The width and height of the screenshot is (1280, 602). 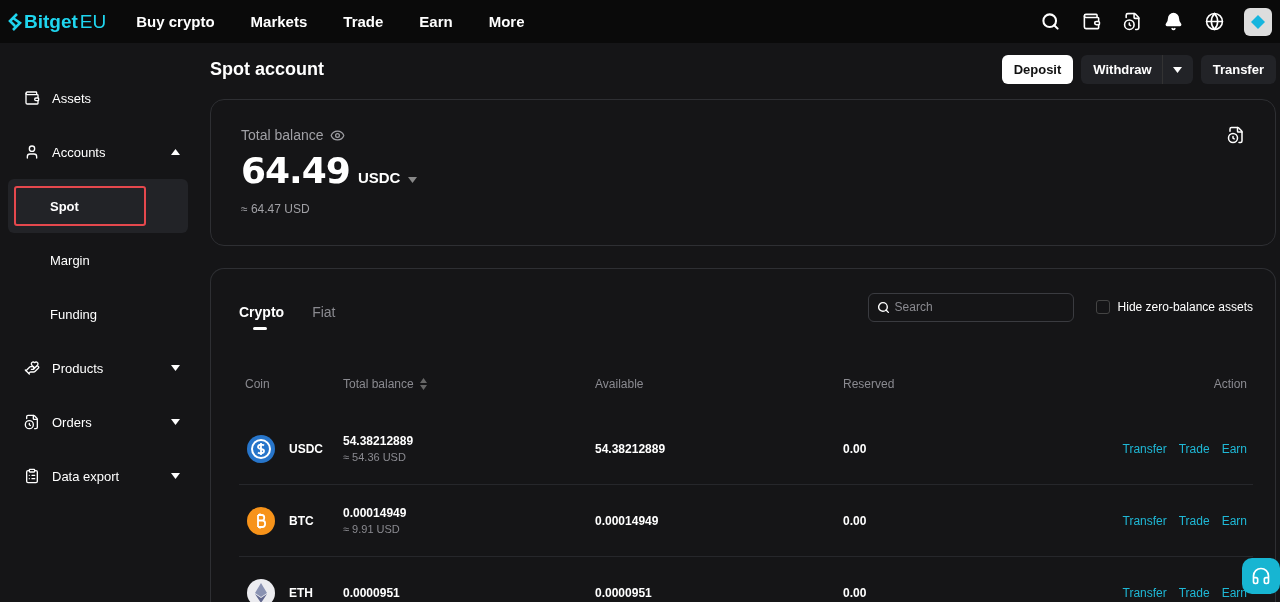 I want to click on column-header: Total balance, so click(x=463, y=384).